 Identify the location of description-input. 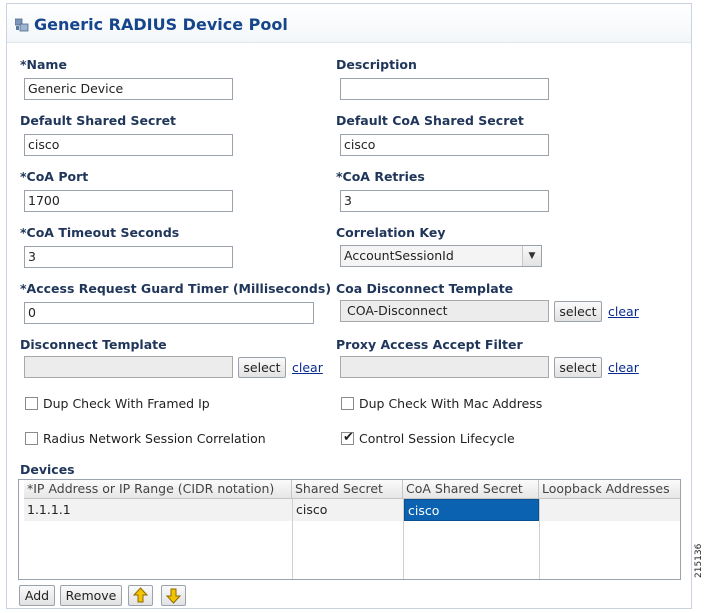
(444, 89).